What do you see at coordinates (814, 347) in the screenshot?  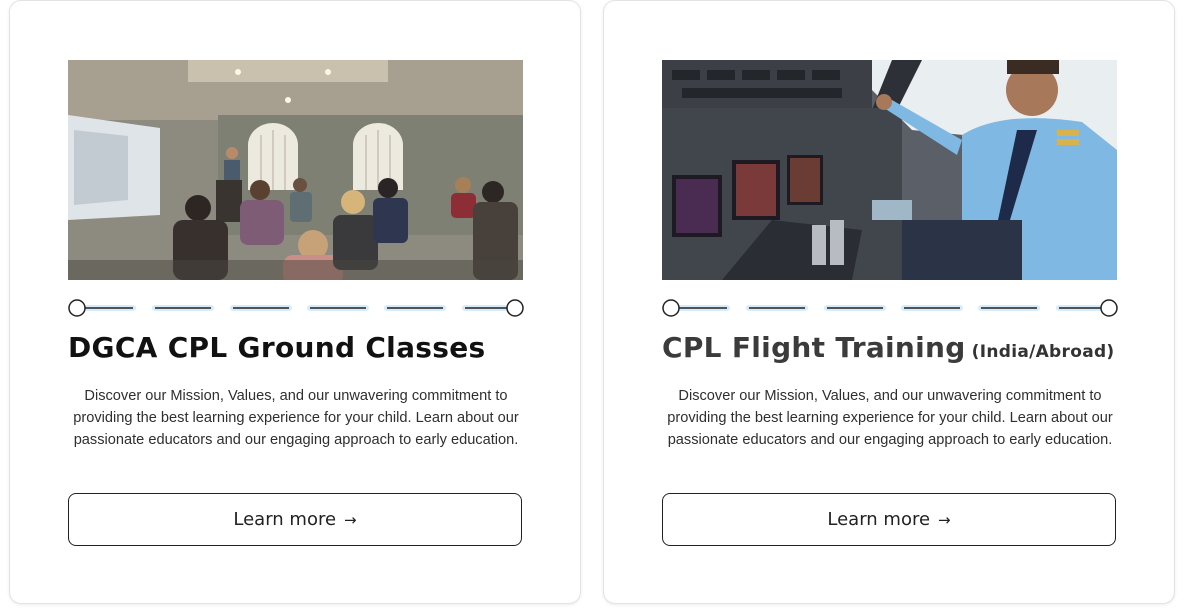 I see `card-title-text: CPL Flight Training` at bounding box center [814, 347].